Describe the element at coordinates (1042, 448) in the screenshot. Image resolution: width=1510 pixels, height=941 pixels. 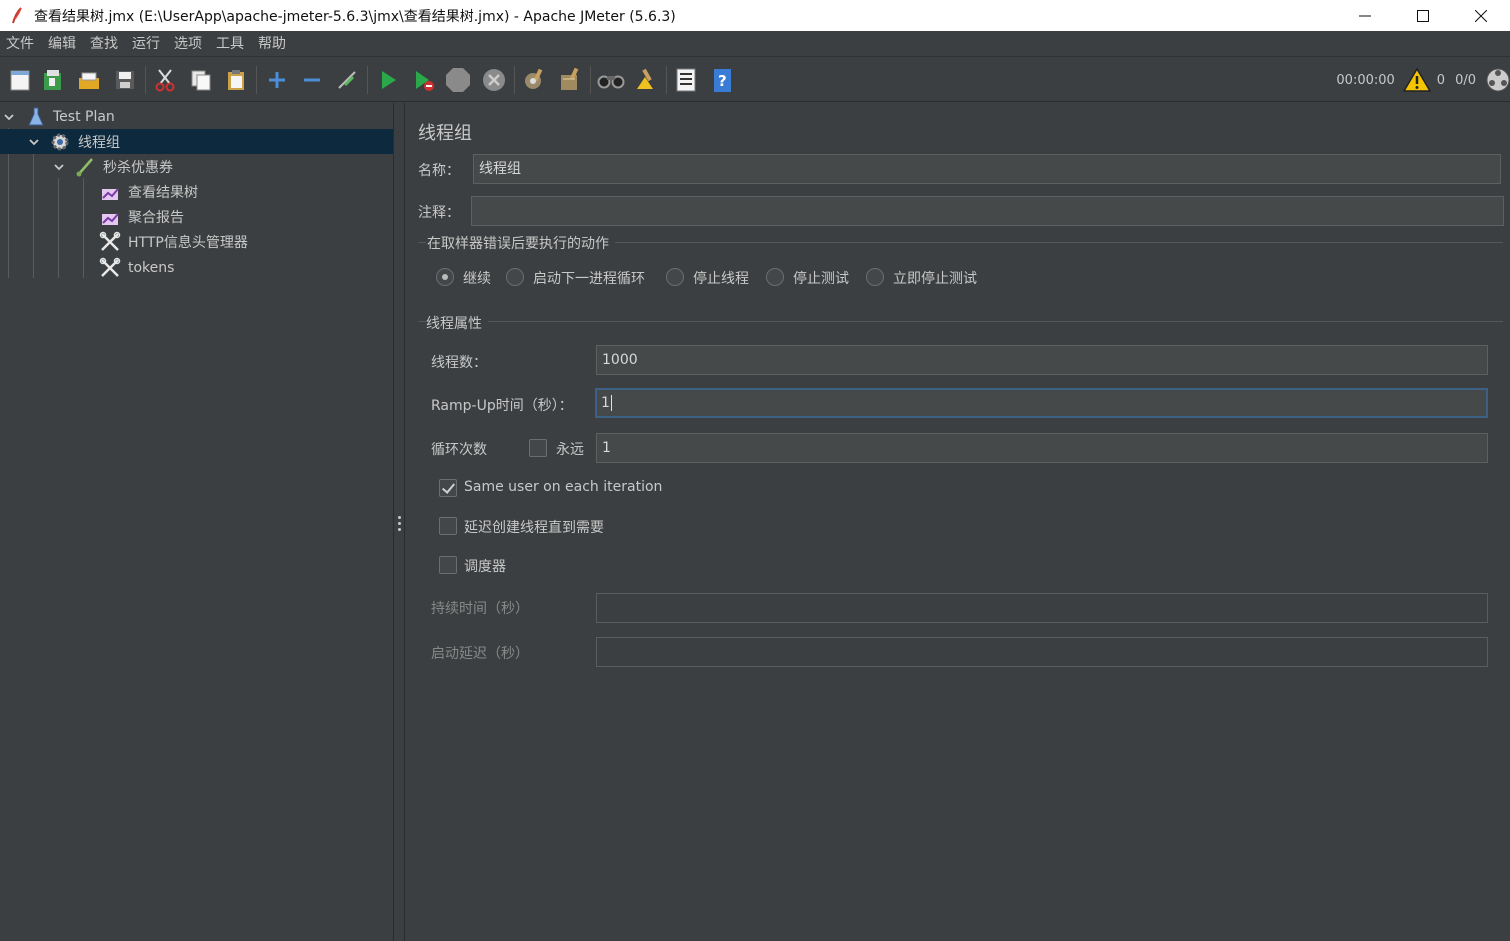
I see `loops-field: 1` at that location.